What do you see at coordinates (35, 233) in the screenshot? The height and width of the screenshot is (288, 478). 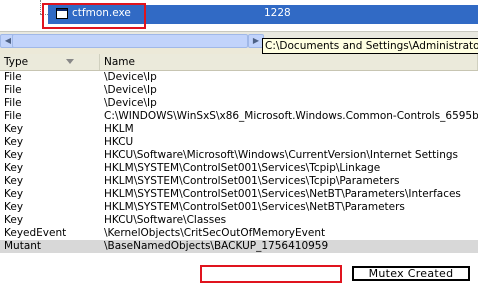 I see `handle-type: KeyedEvent` at bounding box center [35, 233].